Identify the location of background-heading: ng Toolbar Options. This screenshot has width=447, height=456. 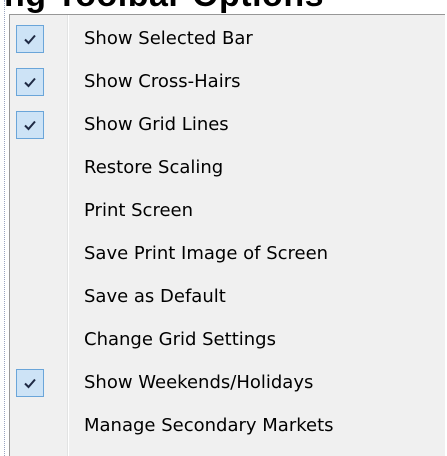
(164, 7).